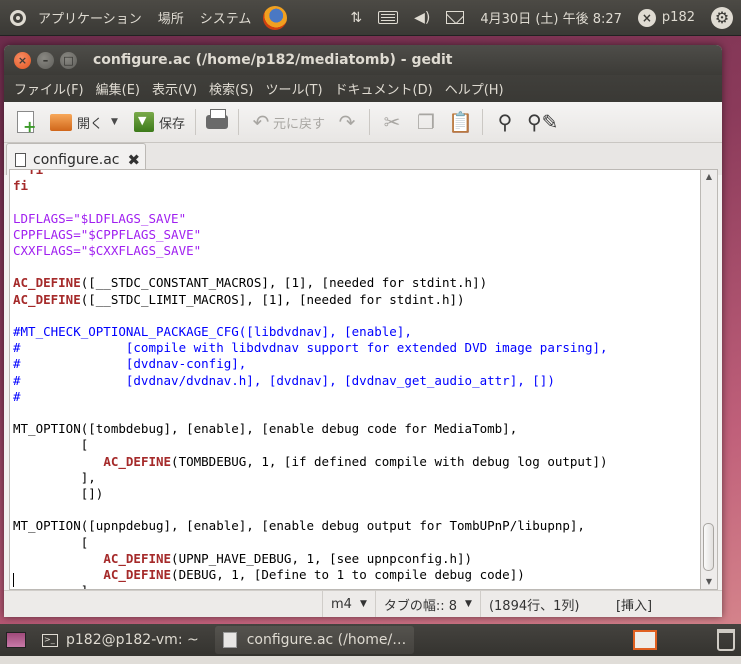  What do you see at coordinates (107, 234) in the screenshot?
I see `code-variable: CPPFLAGS="$CPPFLAGS_SAVE"` at bounding box center [107, 234].